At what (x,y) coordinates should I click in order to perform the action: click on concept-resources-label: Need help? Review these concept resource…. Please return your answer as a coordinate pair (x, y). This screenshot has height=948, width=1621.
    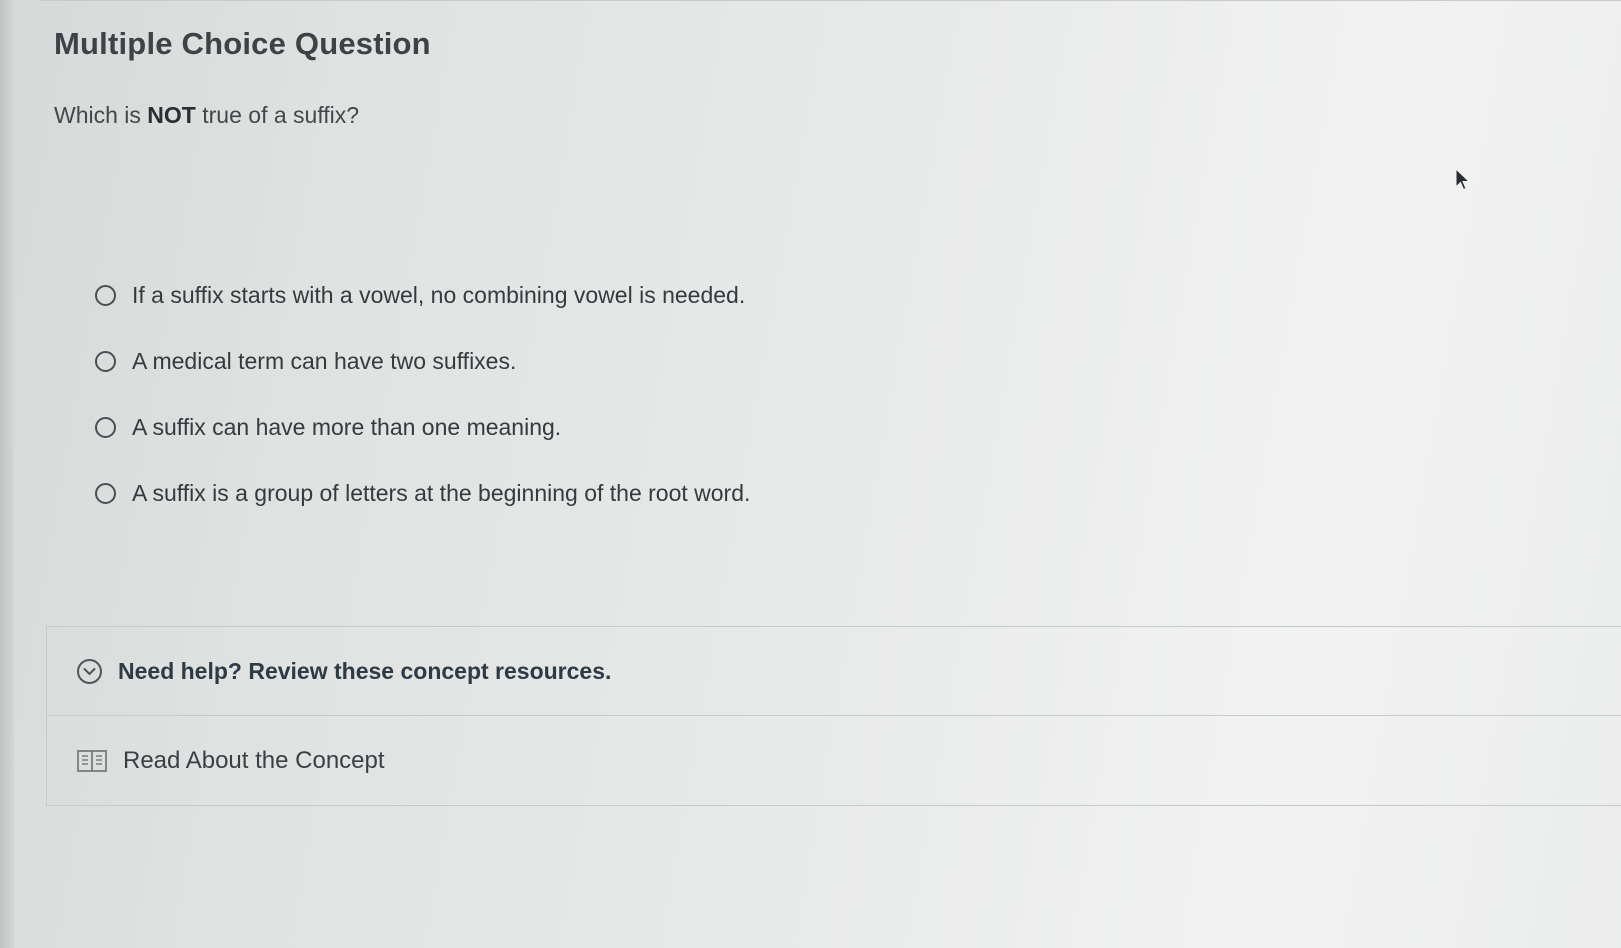
    Looking at the image, I should click on (365, 670).